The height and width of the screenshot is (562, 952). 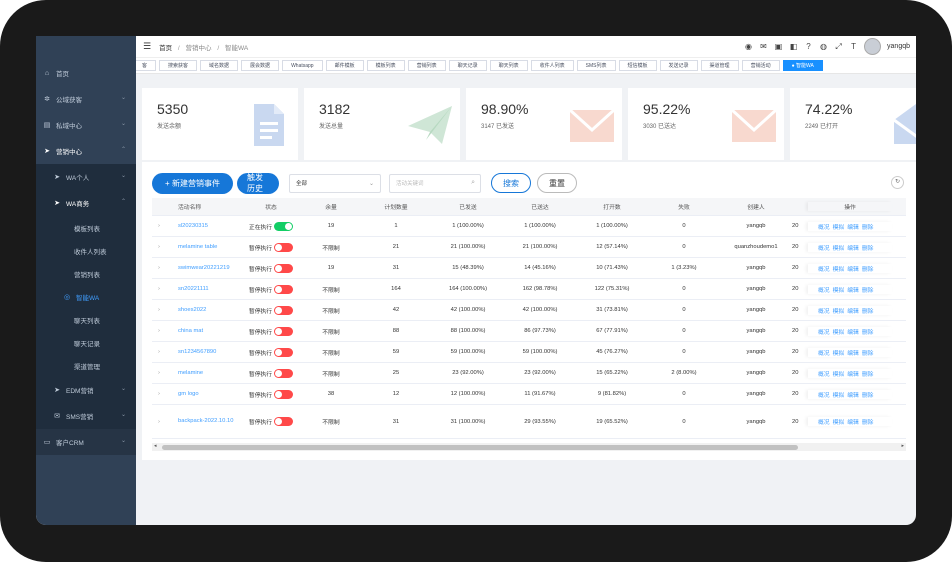 I want to click on tab-item: SMS列表, so click(x=596, y=65).